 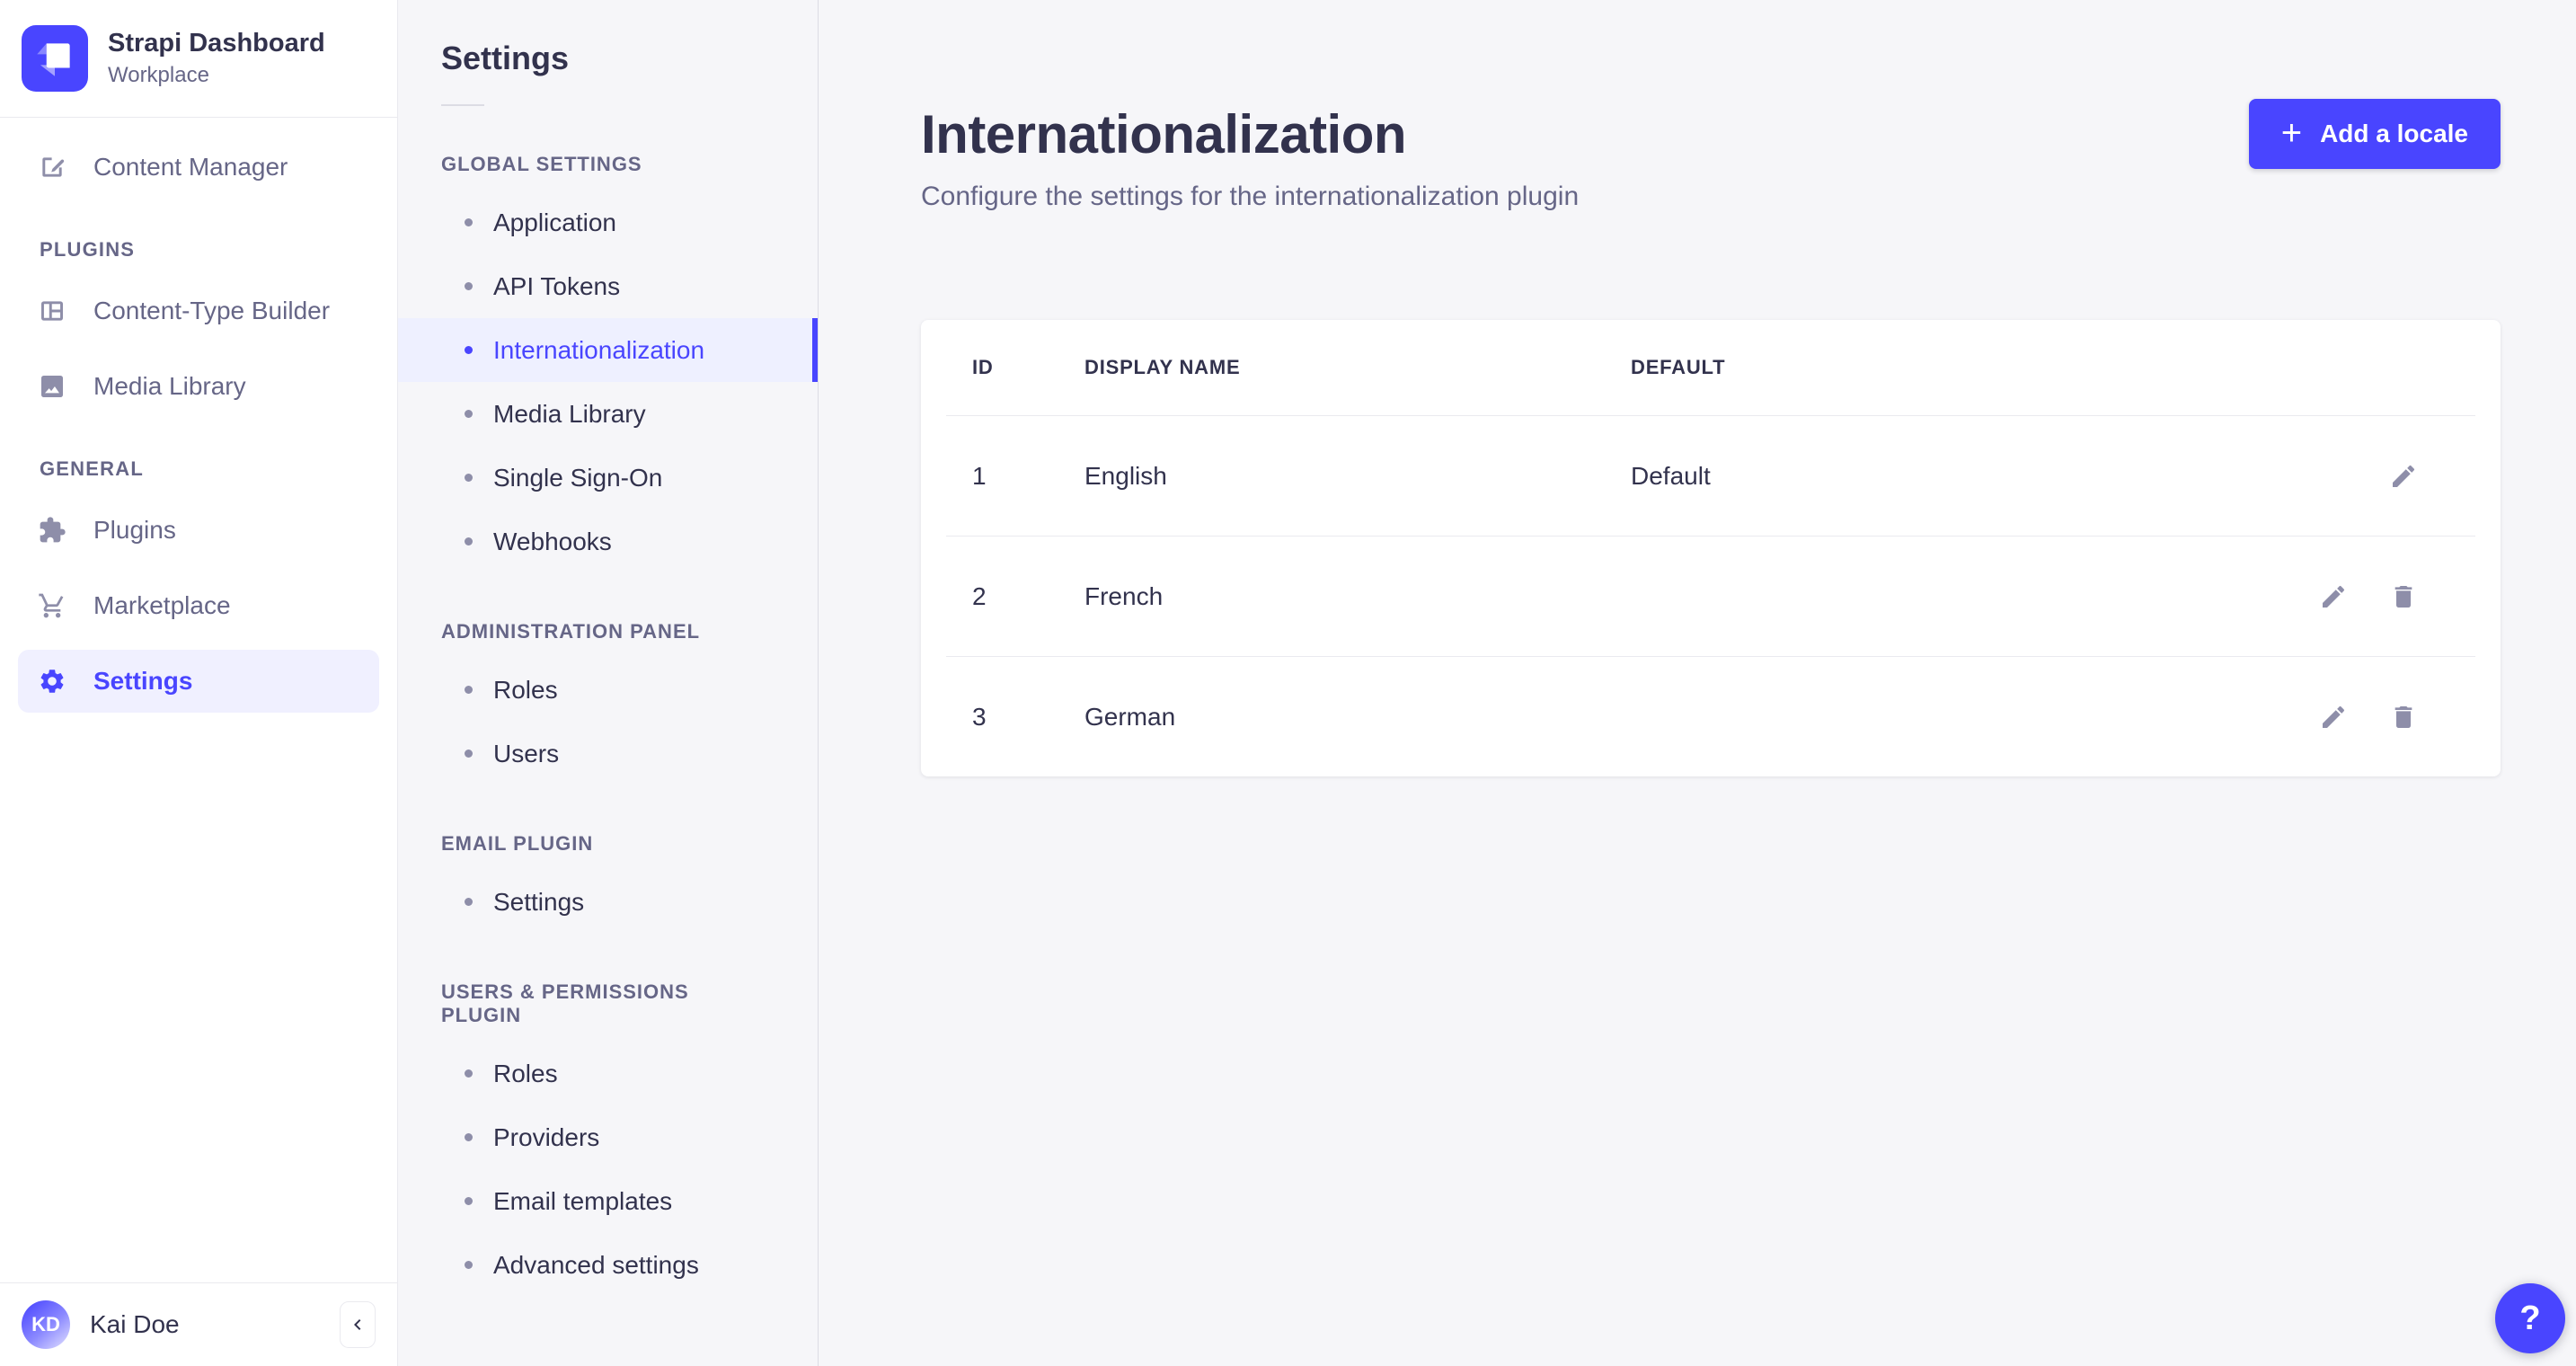 I want to click on subnav-item-webhooks: Webhooks, so click(x=608, y=541).